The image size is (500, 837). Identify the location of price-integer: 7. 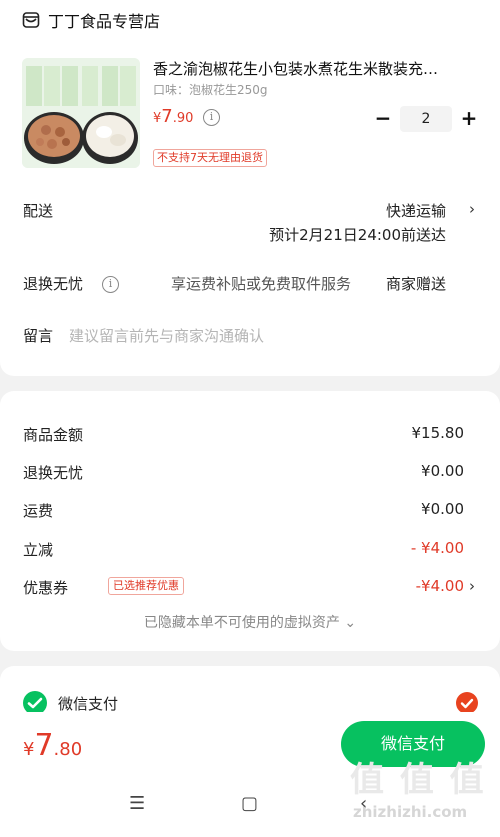
(167, 116).